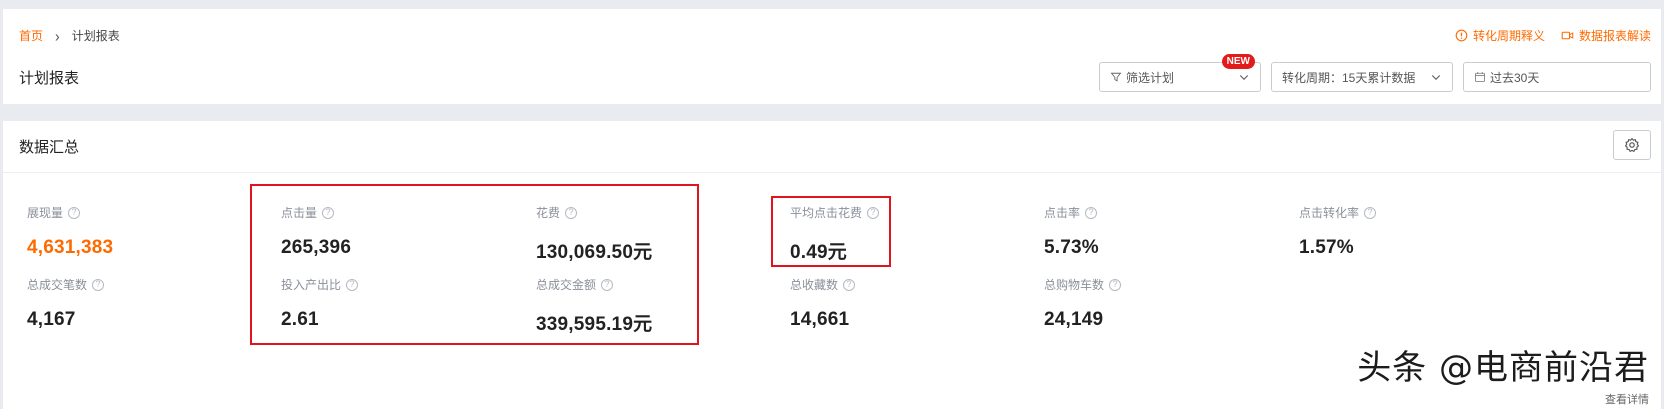  What do you see at coordinates (1074, 285) in the screenshot?
I see `metric-label: 总购物车数` at bounding box center [1074, 285].